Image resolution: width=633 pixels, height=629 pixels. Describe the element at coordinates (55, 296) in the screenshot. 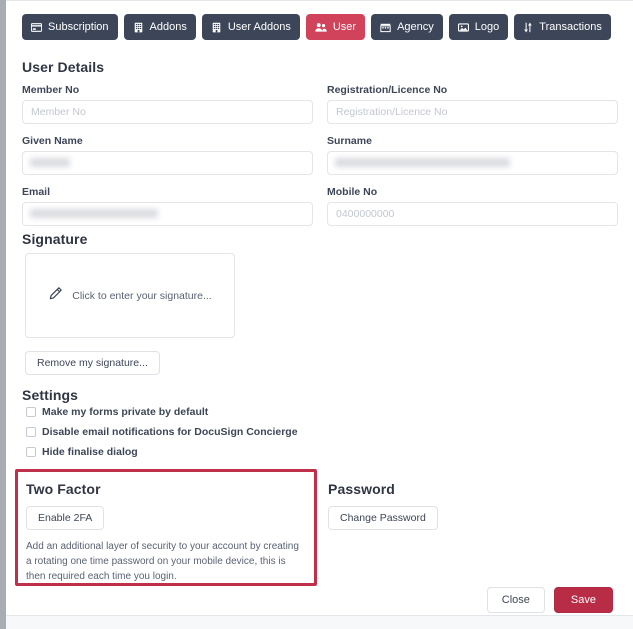

I see `pencil-icon` at that location.